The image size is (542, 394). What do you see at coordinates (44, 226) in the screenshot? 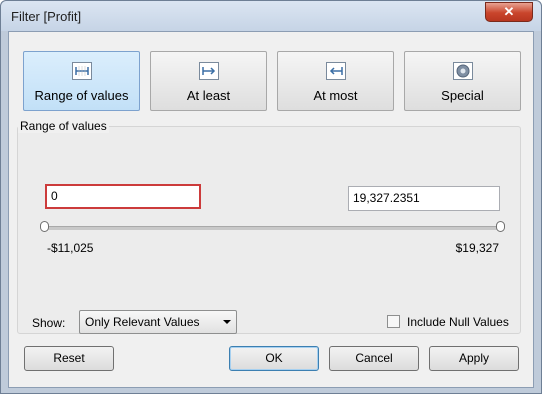
I see `slider-min-handle` at bounding box center [44, 226].